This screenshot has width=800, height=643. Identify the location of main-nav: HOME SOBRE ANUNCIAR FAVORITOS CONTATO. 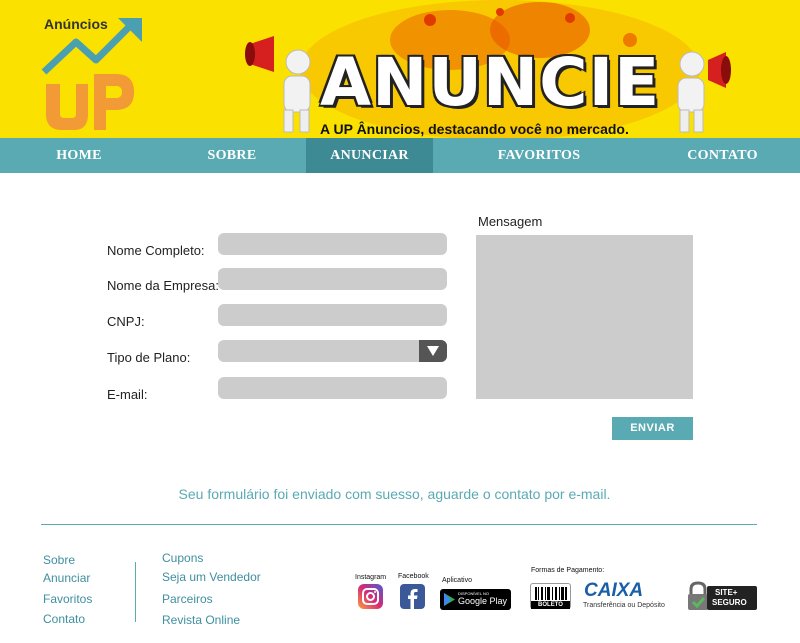
(400, 155).